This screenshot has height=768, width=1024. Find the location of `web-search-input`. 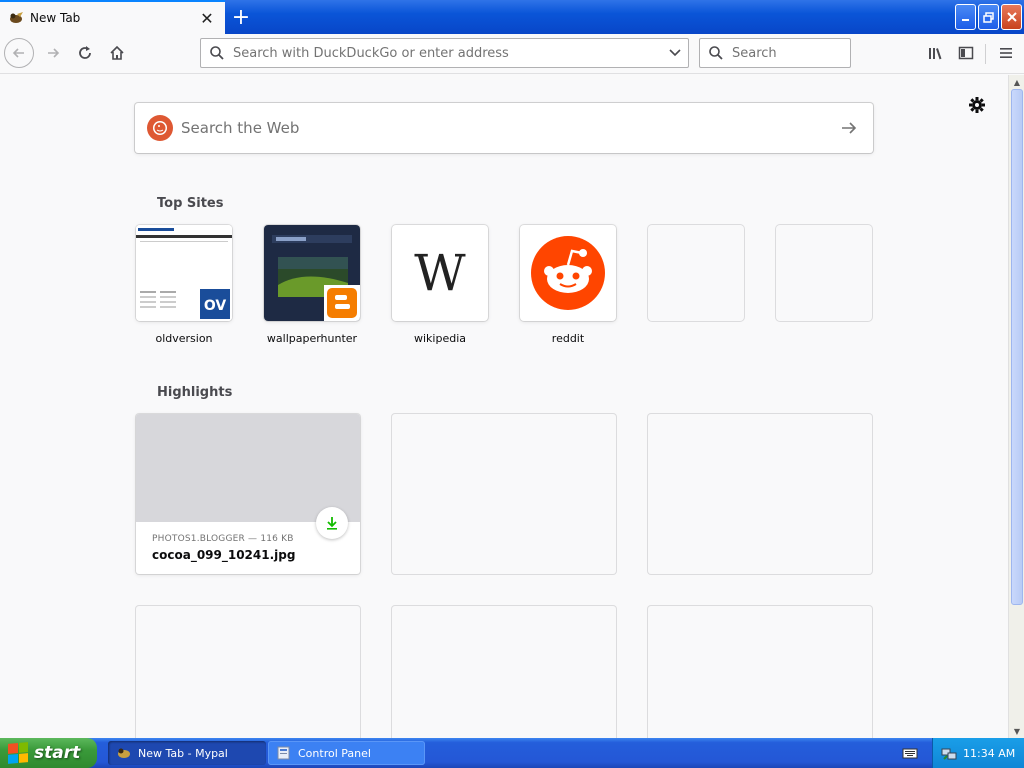

web-search-input is located at coordinates (503, 128).